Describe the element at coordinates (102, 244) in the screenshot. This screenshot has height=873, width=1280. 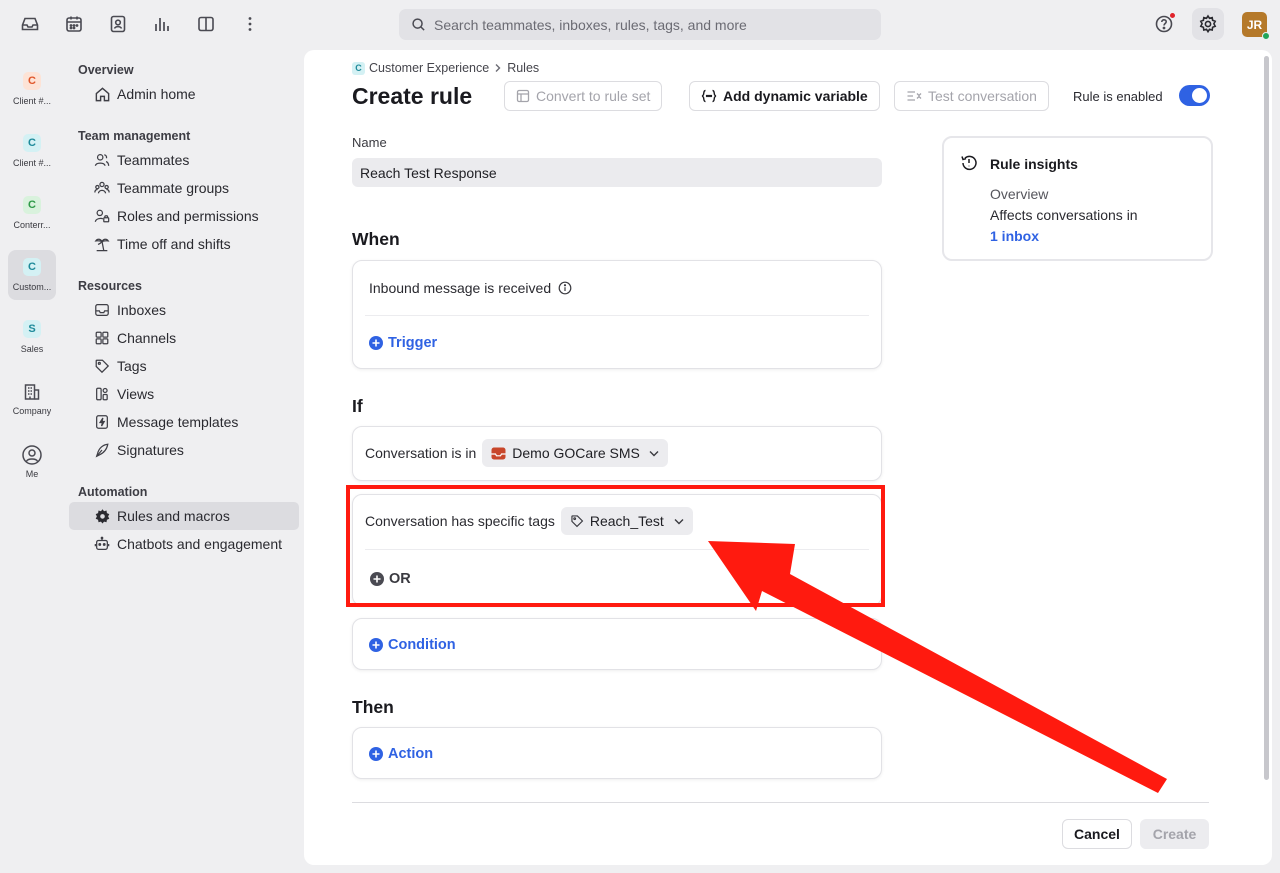
I see `palm-tree-icon` at that location.